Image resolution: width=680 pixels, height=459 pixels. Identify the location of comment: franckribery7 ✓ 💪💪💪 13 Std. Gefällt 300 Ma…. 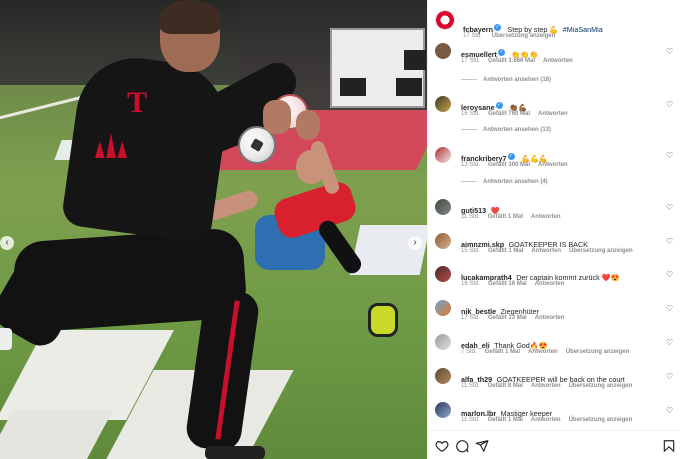
(555, 162).